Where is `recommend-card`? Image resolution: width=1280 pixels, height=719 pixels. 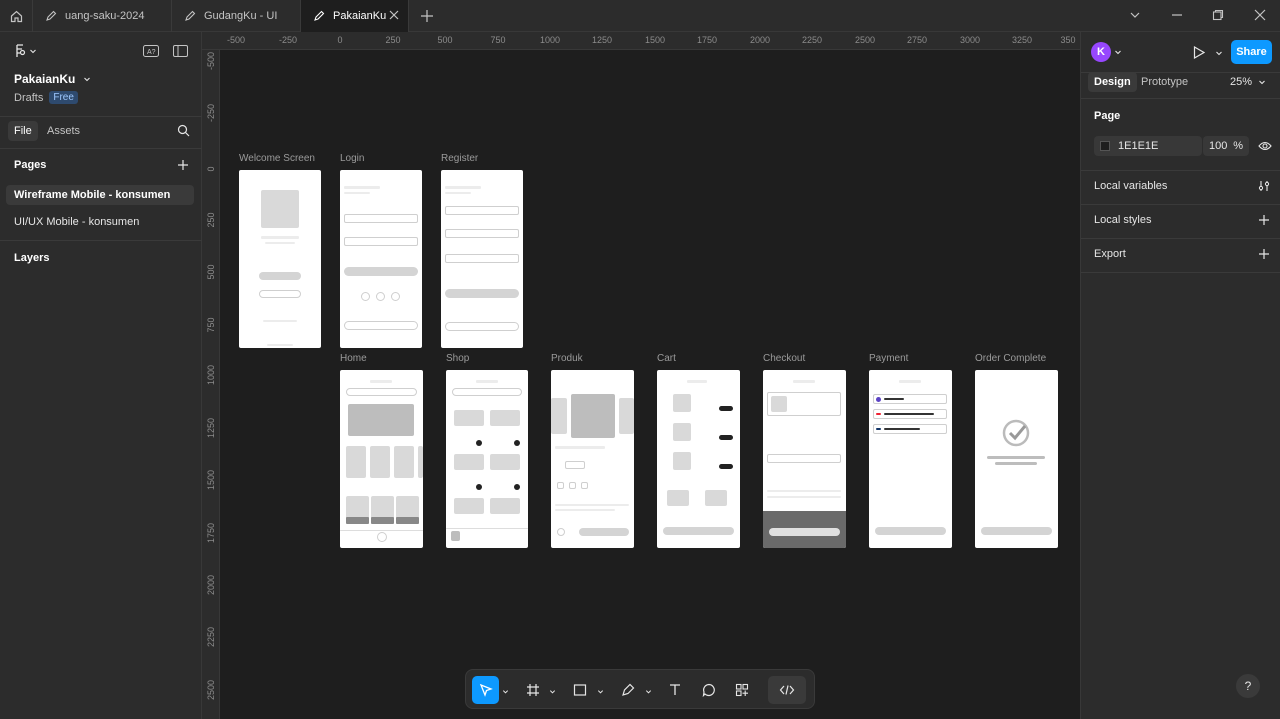 recommend-card is located at coordinates (716, 498).